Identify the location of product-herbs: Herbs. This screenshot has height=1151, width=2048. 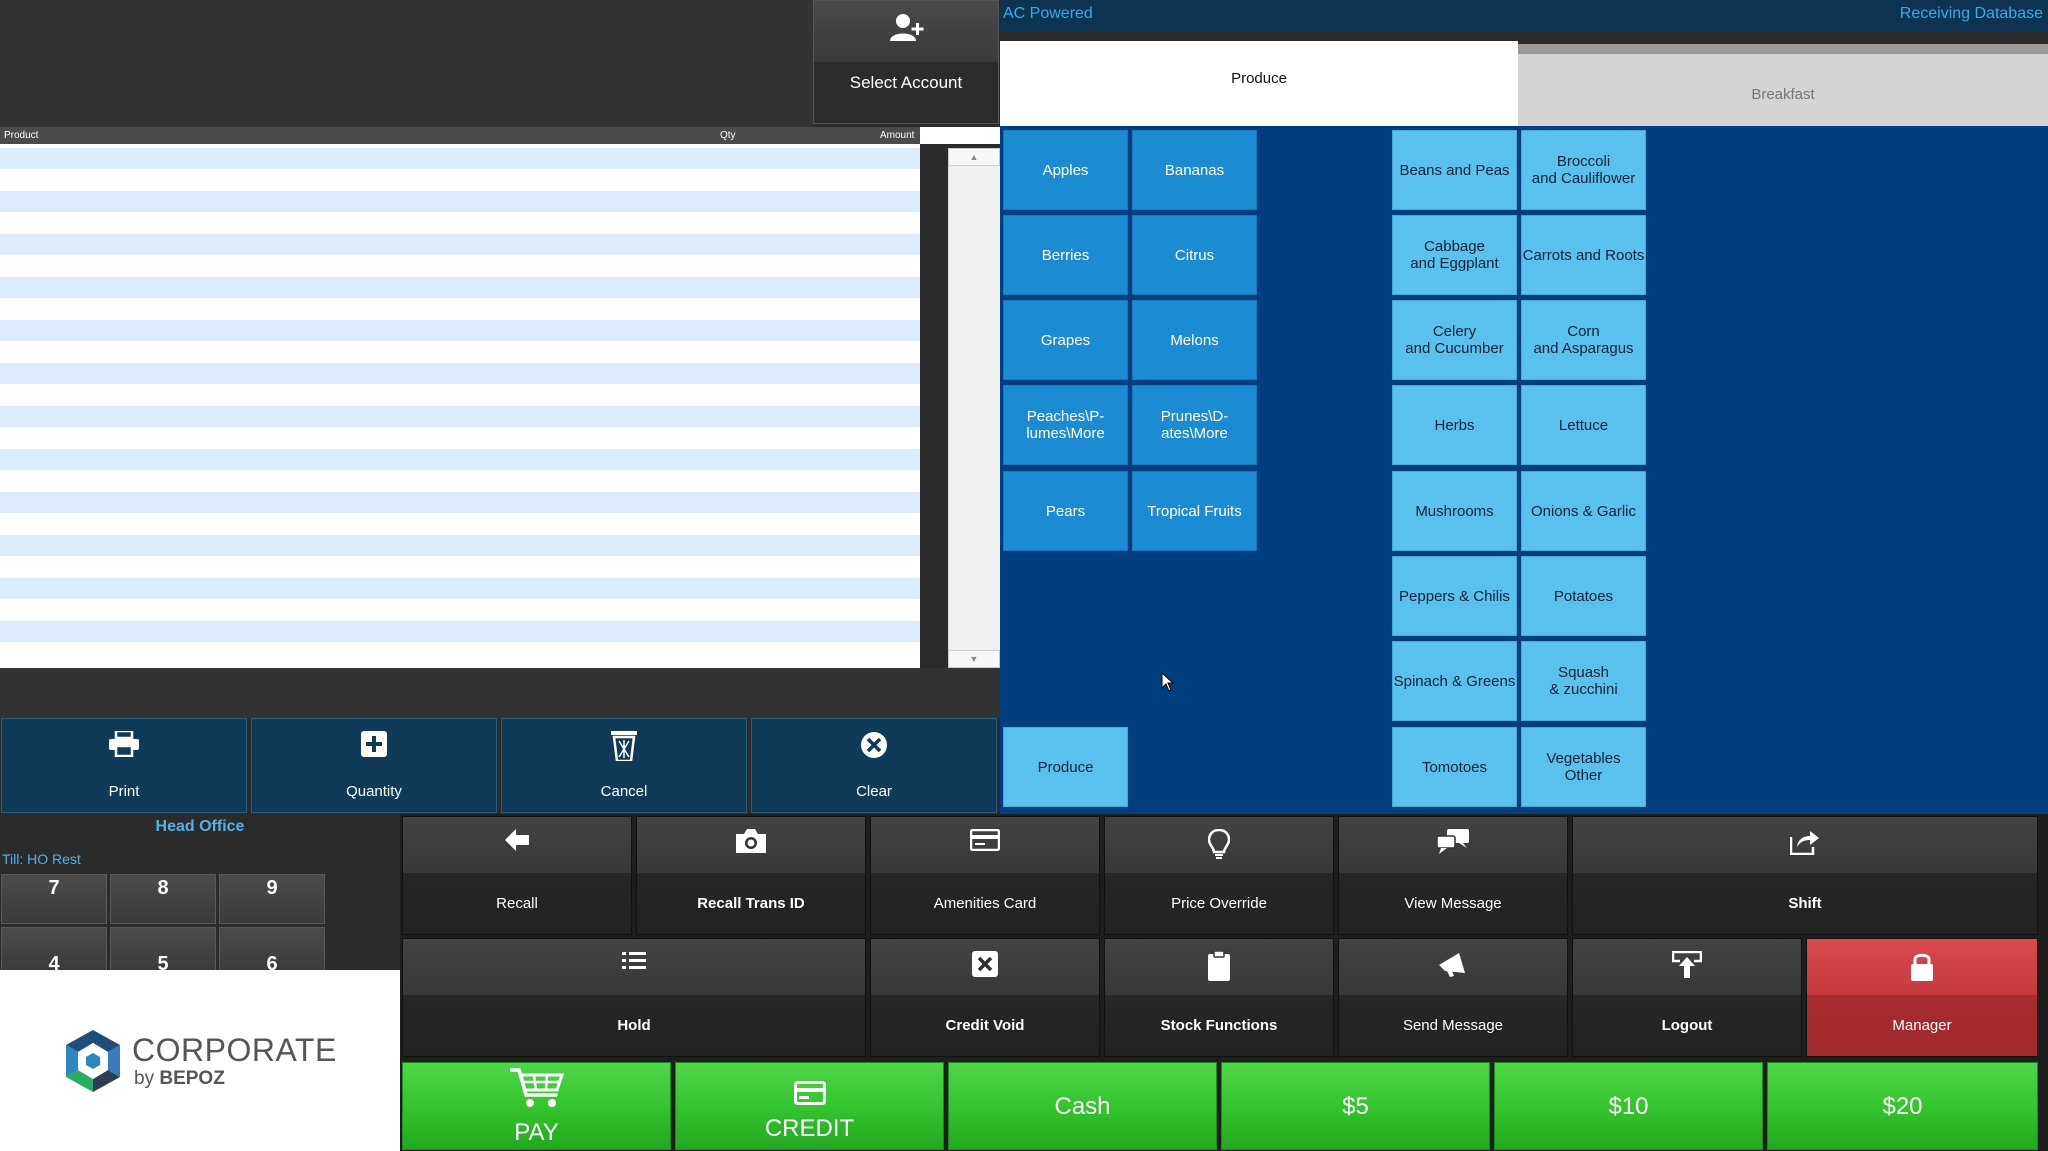
(1454, 425).